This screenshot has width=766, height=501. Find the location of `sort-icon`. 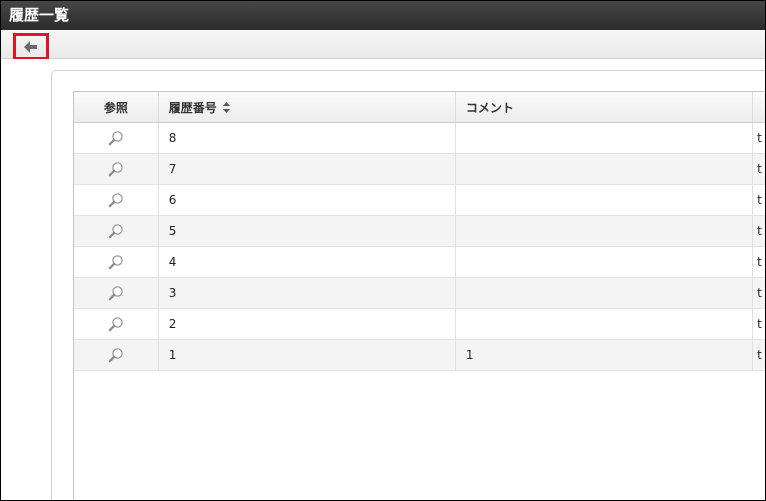

sort-icon is located at coordinates (226, 107).